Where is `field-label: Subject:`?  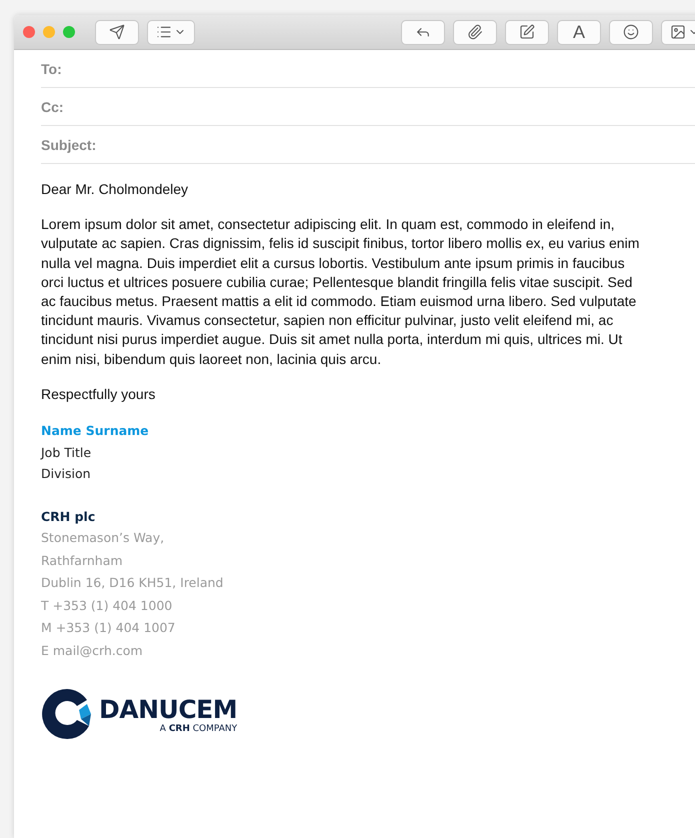
field-label: Subject: is located at coordinates (68, 144).